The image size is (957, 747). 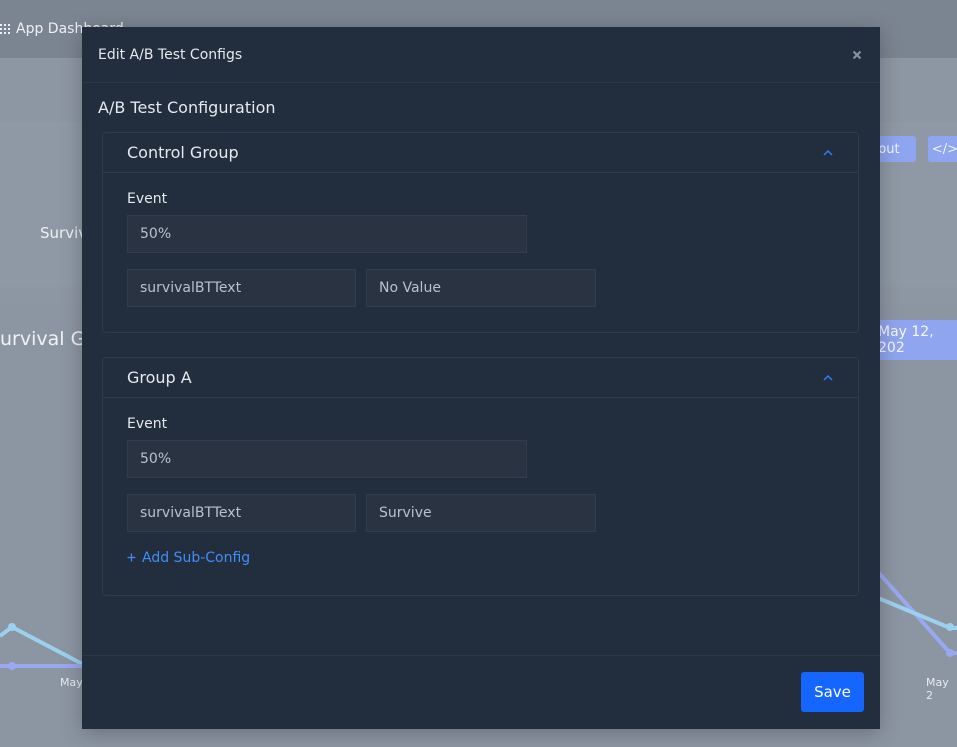 I want to click on config-row: survivalBTText Survive, so click(x=480, y=513).